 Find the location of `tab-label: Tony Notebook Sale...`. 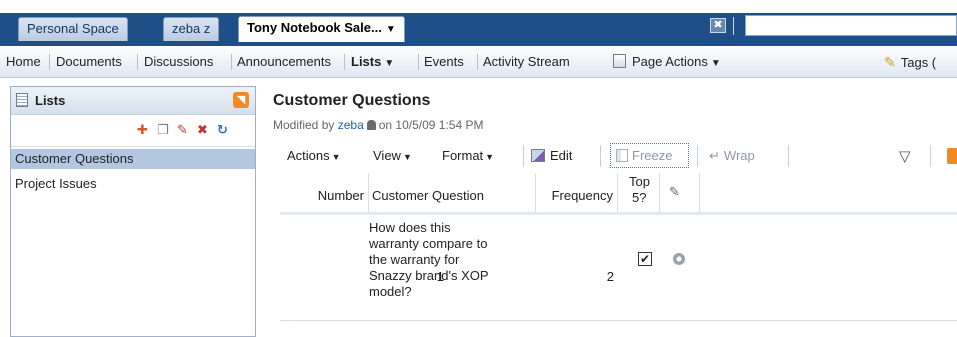

tab-label: Tony Notebook Sale... is located at coordinates (314, 27).